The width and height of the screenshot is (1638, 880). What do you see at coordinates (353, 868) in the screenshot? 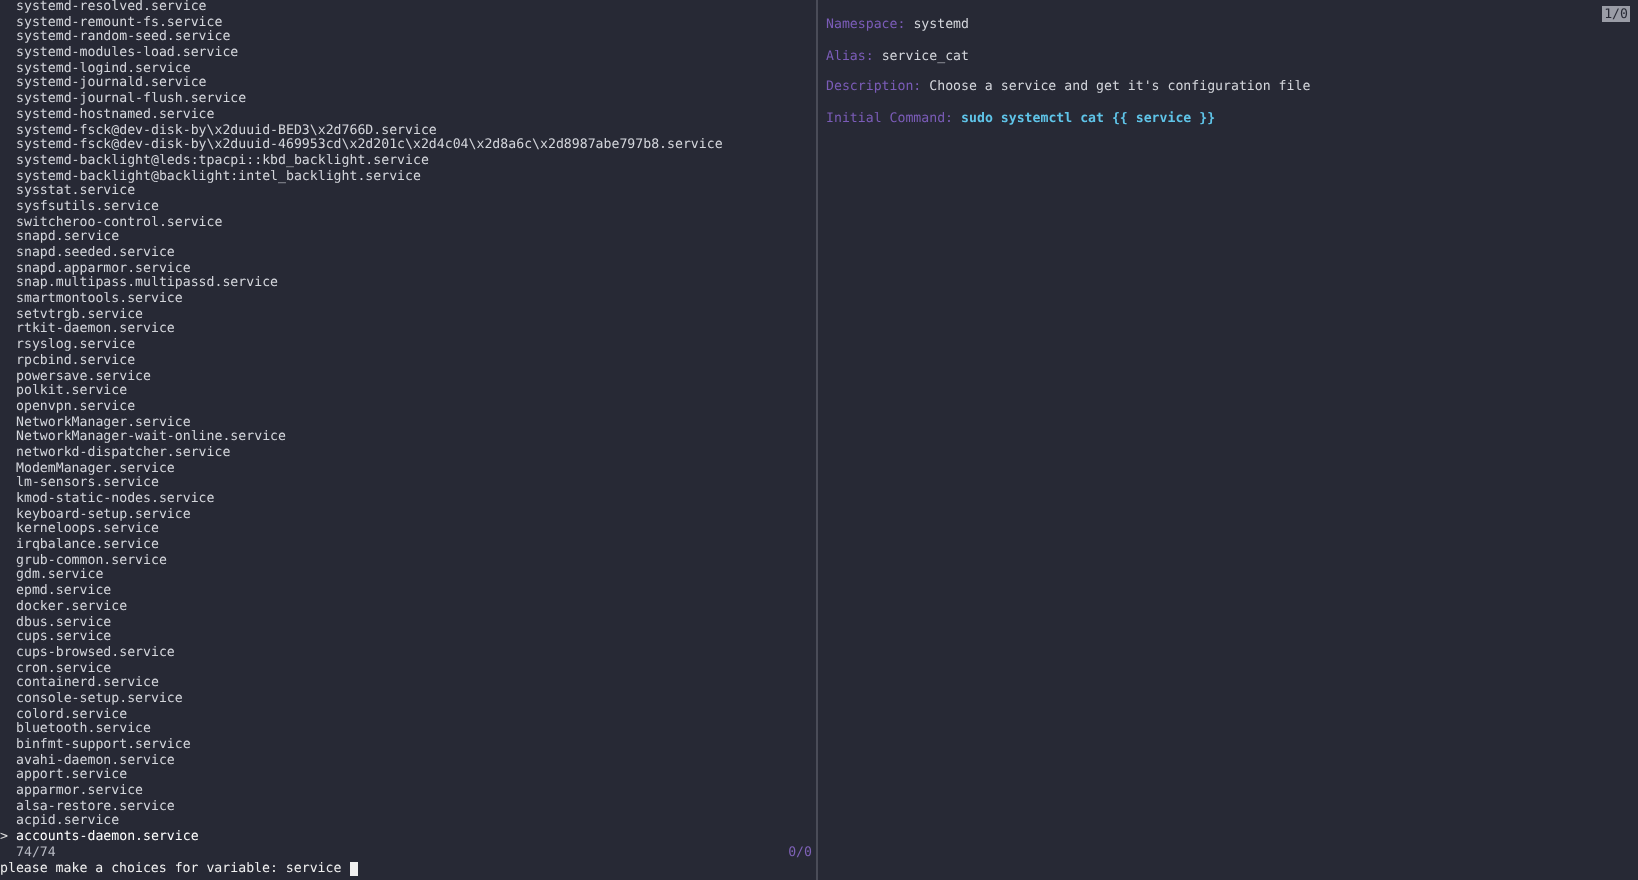
I see `text-cursor` at bounding box center [353, 868].